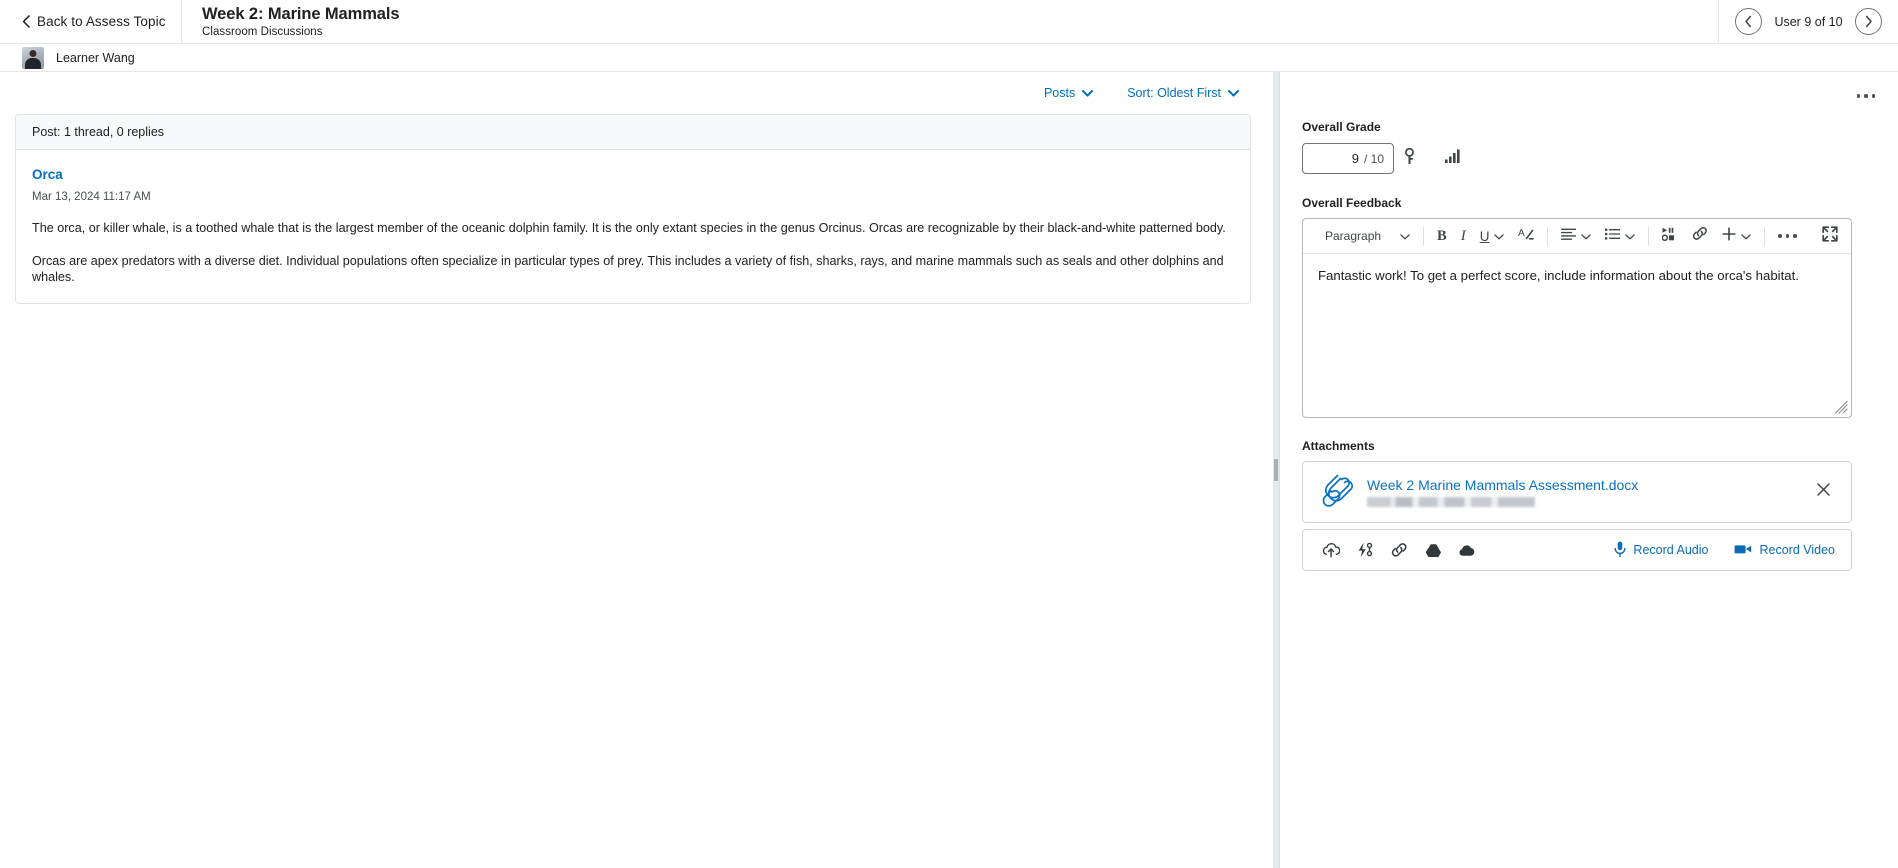 Image resolution: width=1898 pixels, height=868 pixels. Describe the element at coordinates (301, 13) in the screenshot. I see `page-title: Week 2: Marine Mammals` at that location.